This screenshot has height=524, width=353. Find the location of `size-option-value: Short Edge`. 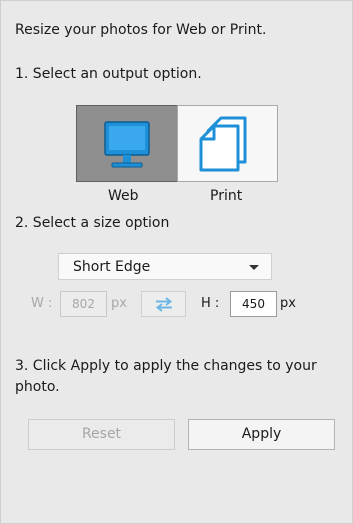

size-option-value: Short Edge is located at coordinates (112, 267).